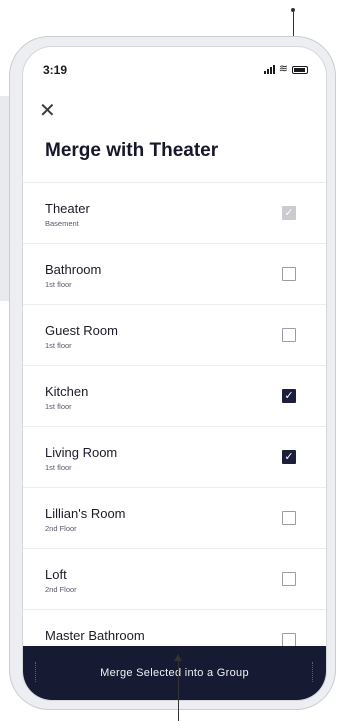 The width and height of the screenshot is (349, 721). Describe the element at coordinates (36, 672) in the screenshot. I see `divider-left` at that location.